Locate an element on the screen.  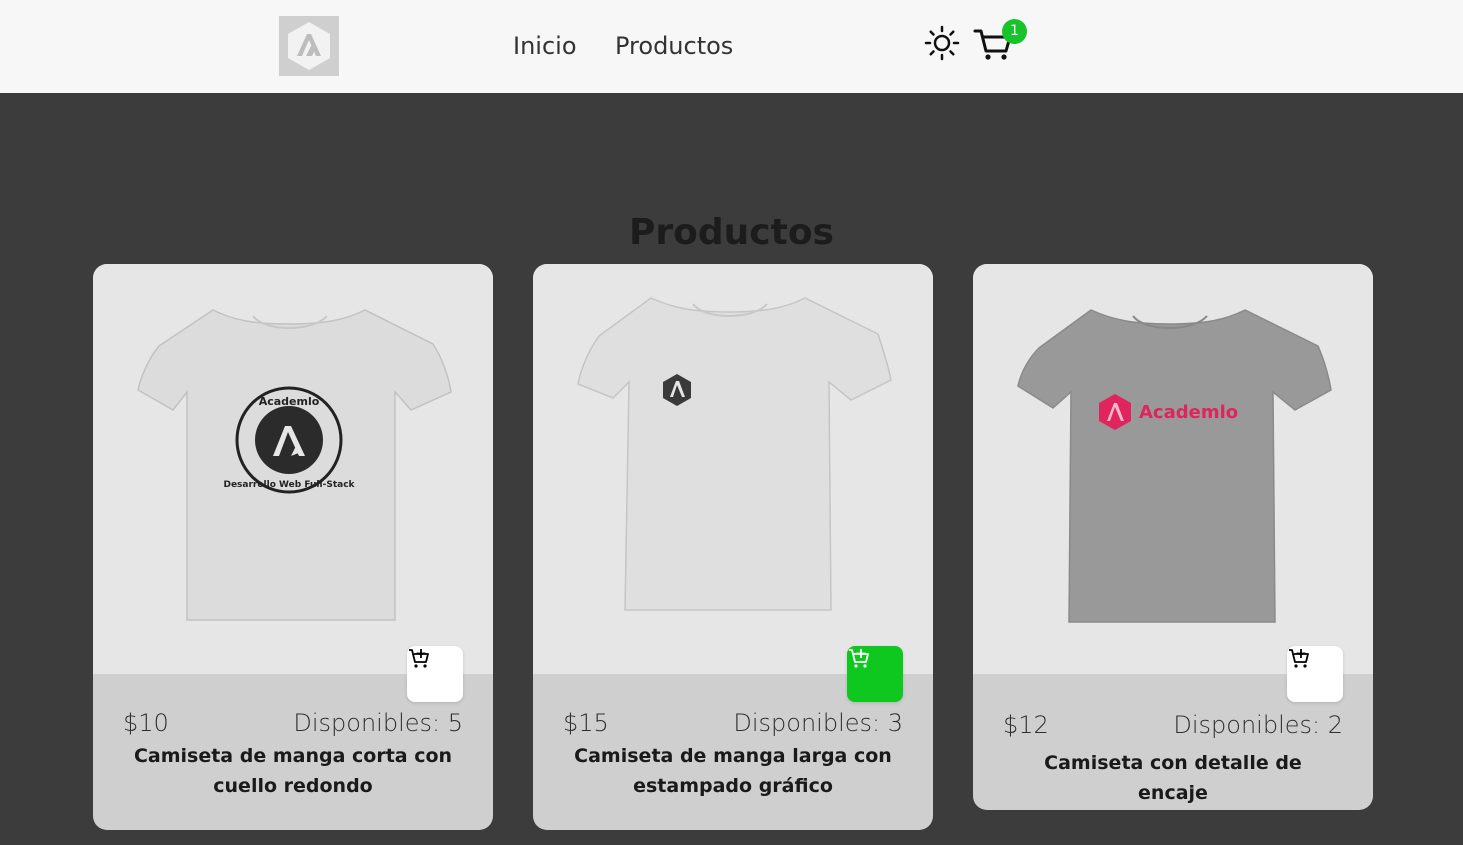
nav-productos: Productos is located at coordinates (674, 46).